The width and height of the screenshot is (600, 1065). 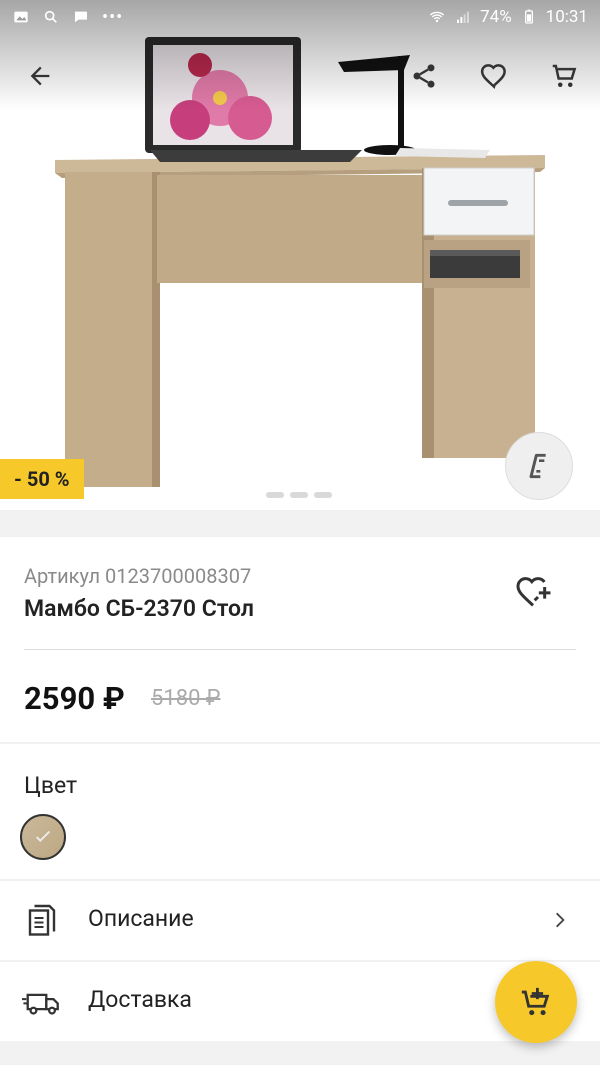 I want to click on wifi-icon, so click(x=437, y=17).